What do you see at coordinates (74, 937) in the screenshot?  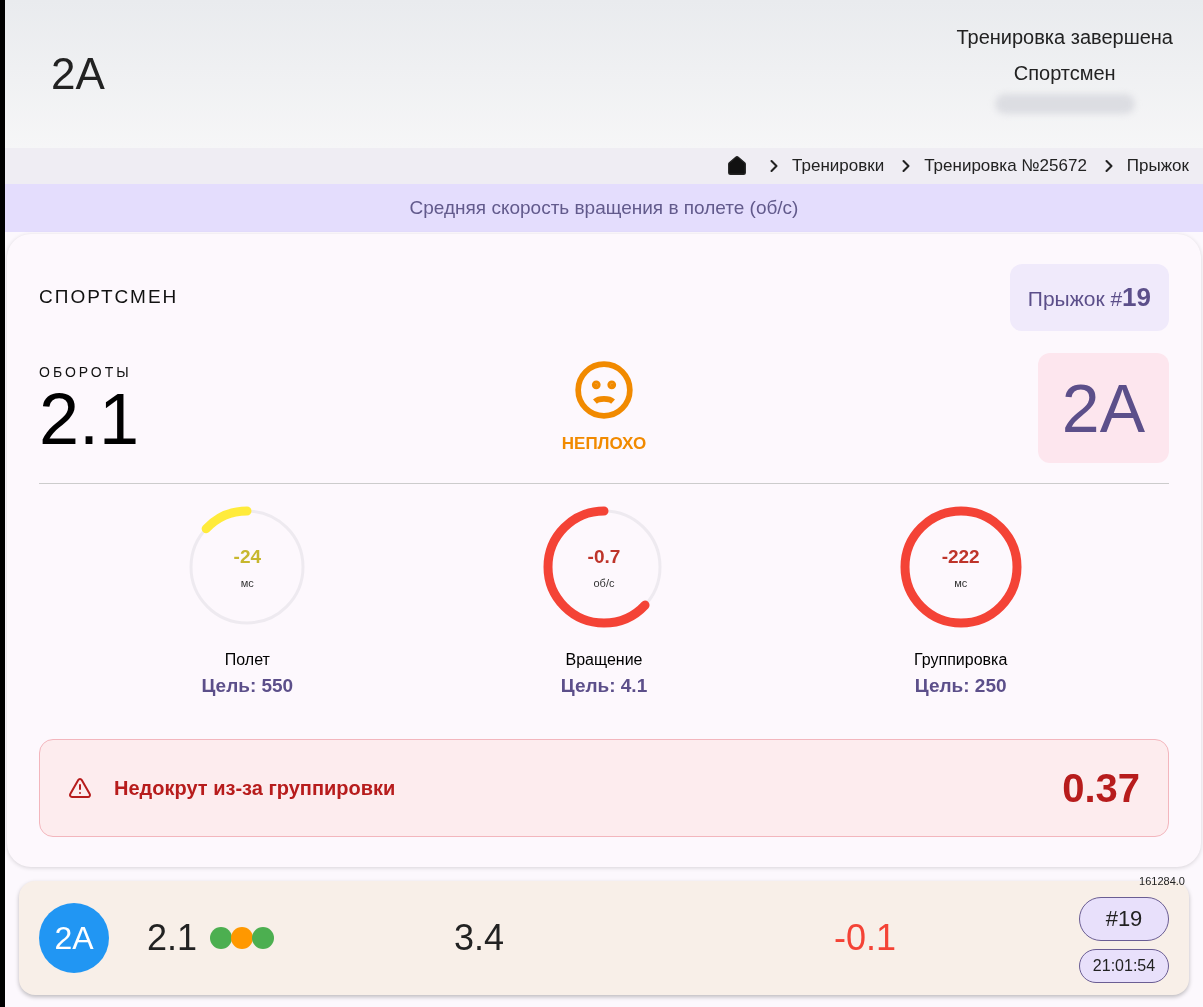 I see `jump-type-avatar: 2A` at bounding box center [74, 937].